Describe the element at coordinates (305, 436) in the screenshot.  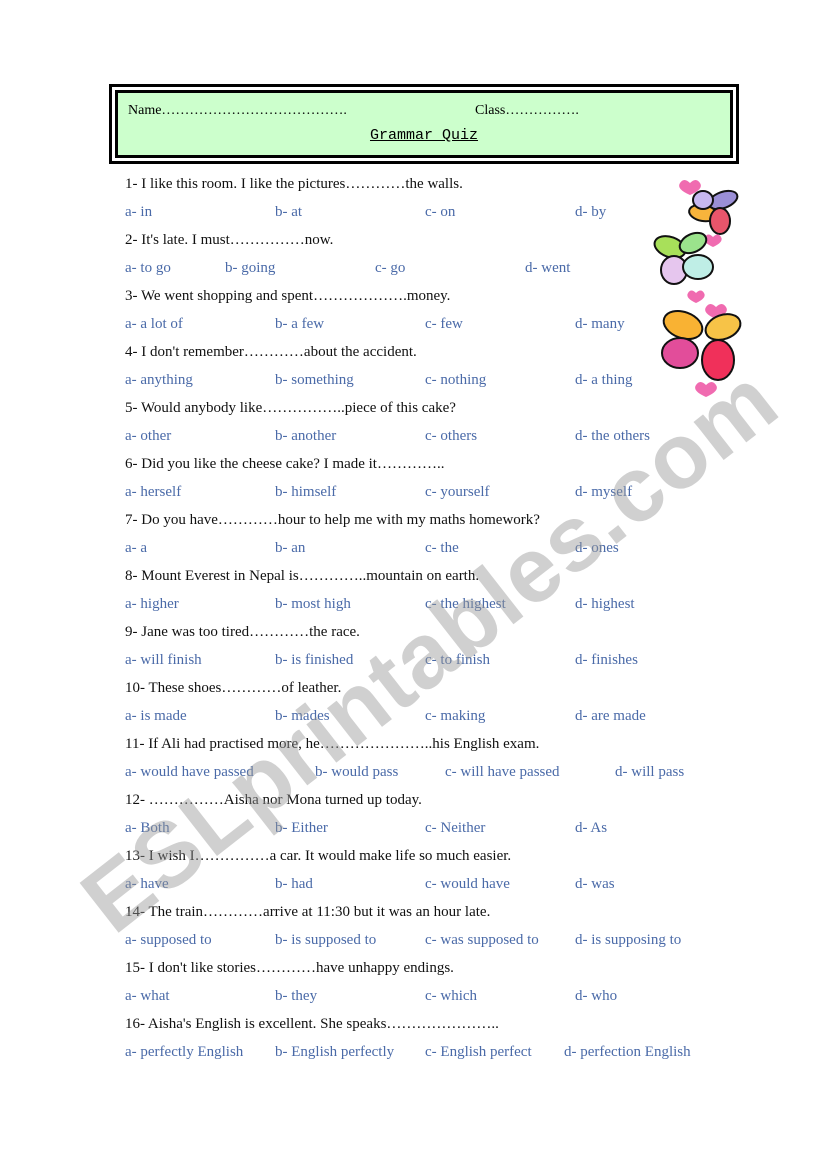
I see `option-b: b- another` at that location.